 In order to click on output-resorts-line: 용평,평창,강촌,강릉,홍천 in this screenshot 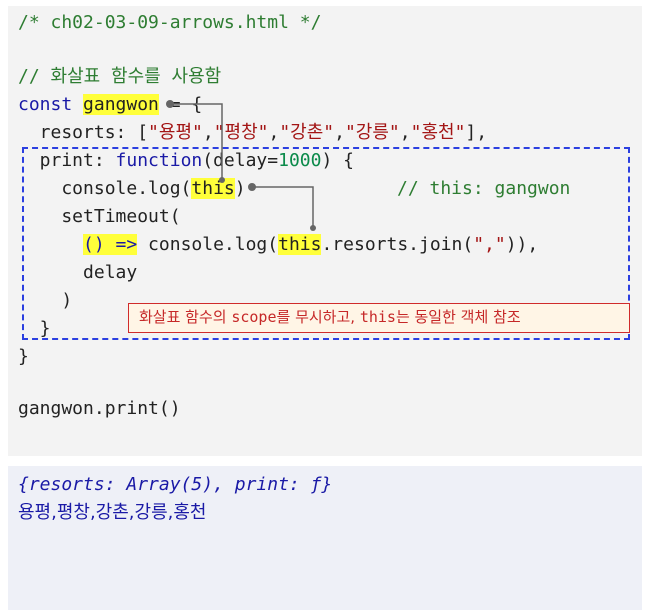, I will do `click(112, 512)`.